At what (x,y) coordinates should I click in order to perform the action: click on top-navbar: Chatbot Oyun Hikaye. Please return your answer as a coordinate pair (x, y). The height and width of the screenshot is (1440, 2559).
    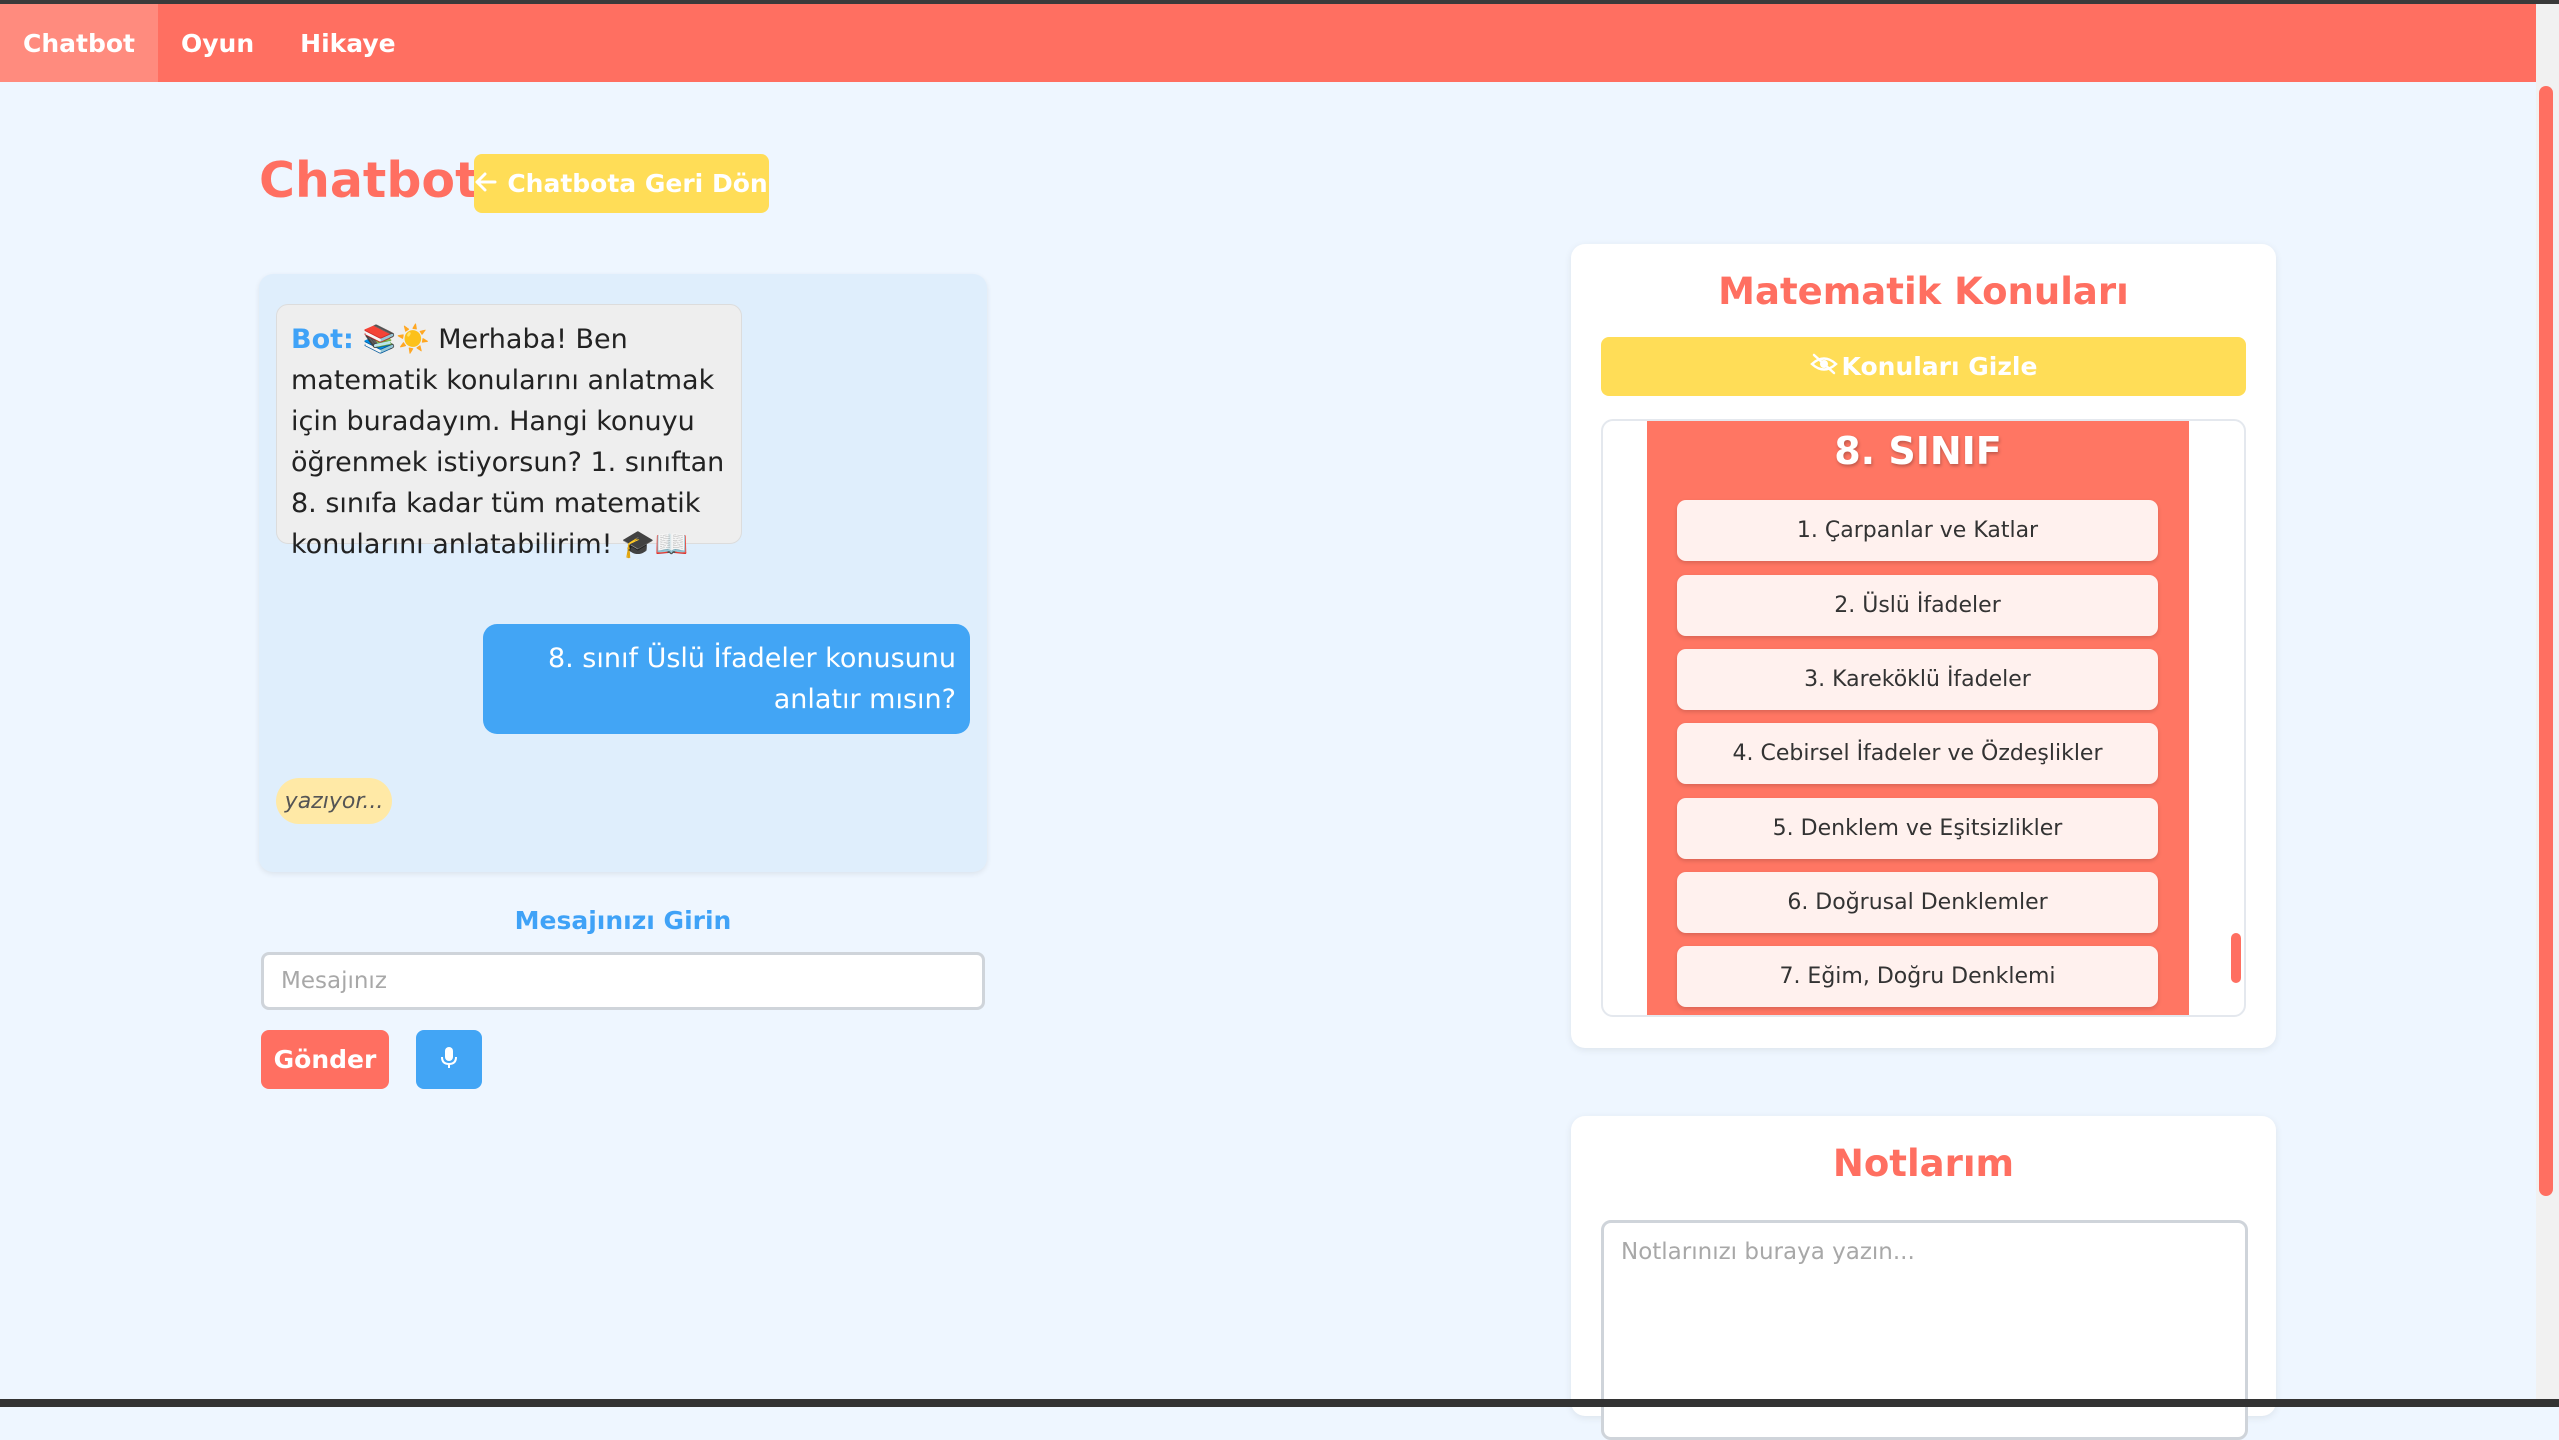
    Looking at the image, I should click on (1268, 43).